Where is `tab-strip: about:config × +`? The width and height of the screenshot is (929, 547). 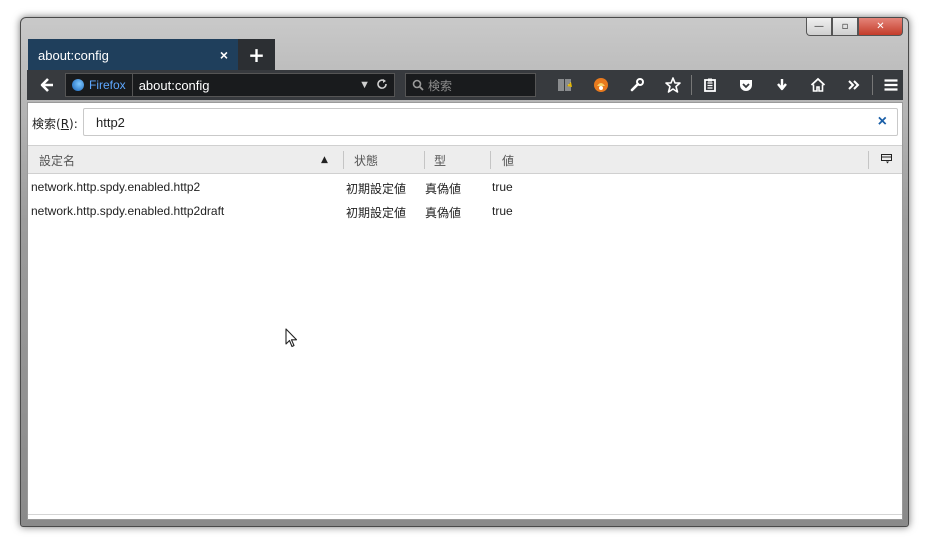
tab-strip: about:config × + is located at coordinates (464, 55).